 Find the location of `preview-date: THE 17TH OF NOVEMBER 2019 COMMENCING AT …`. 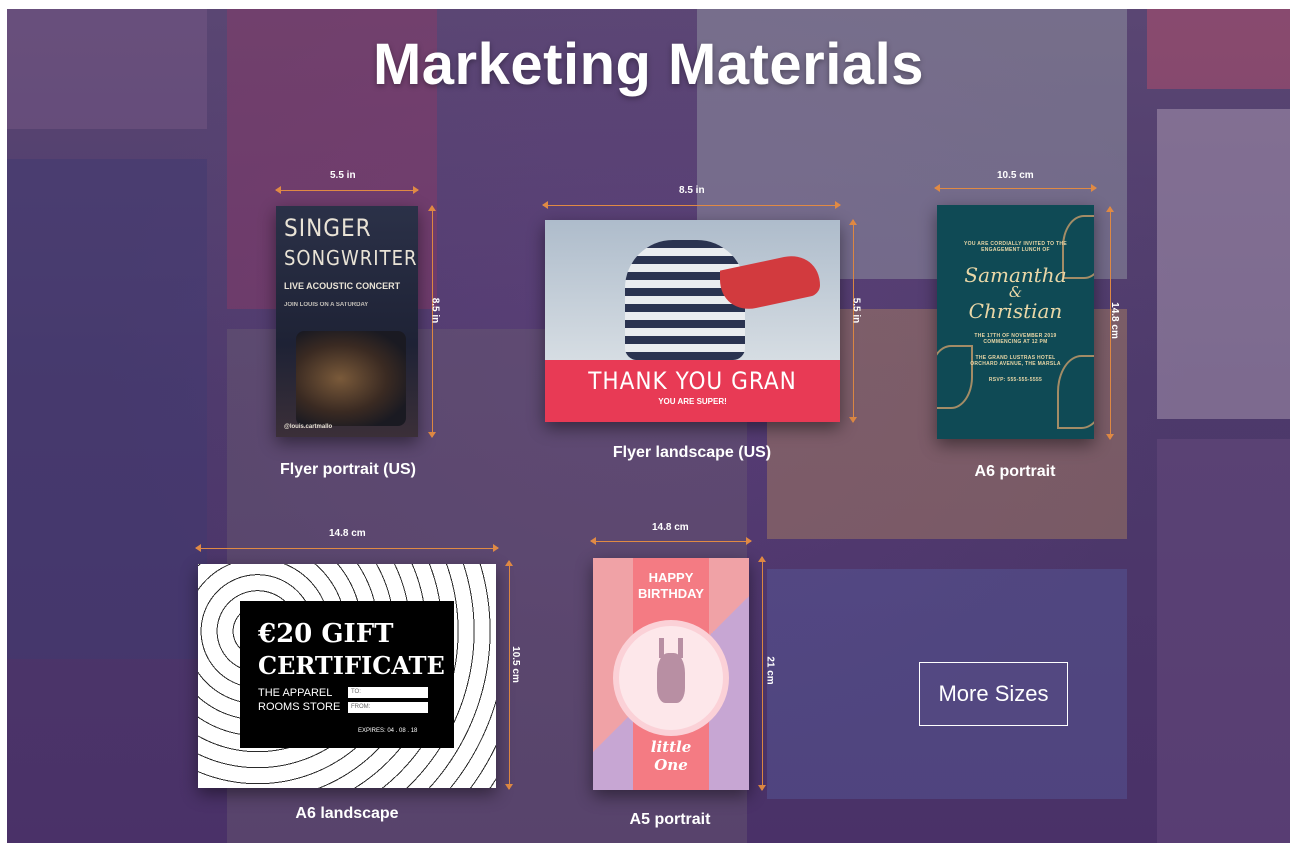

preview-date: THE 17TH OF NOVEMBER 2019 COMMENCING AT … is located at coordinates (1015, 339).